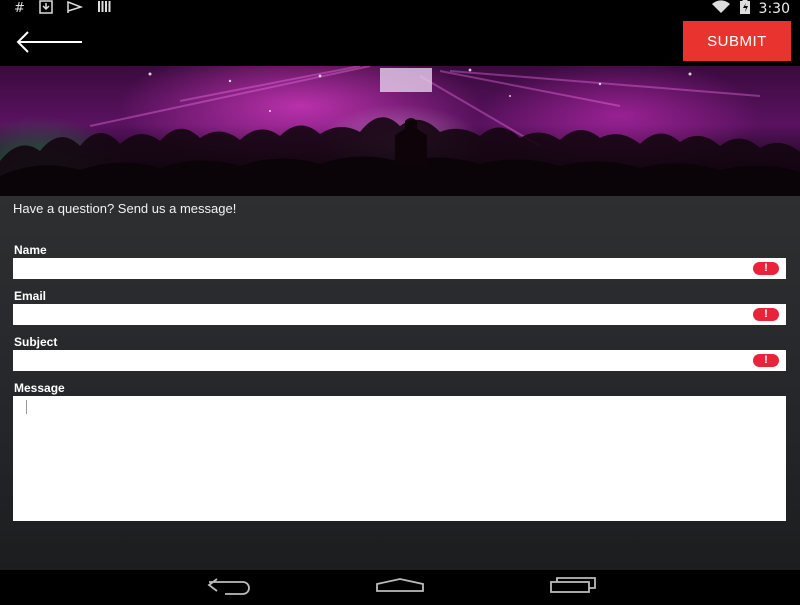 The image size is (800, 605). Describe the element at coordinates (46, 9) in the screenshot. I see `download-icon` at that location.